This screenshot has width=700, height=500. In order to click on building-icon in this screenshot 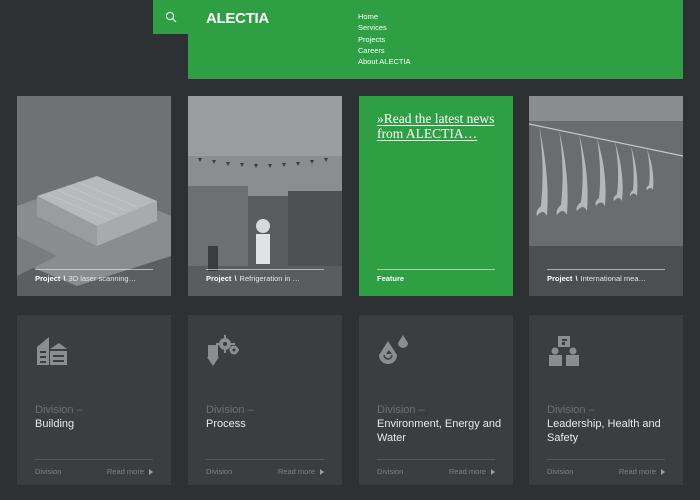, I will do `click(52, 351)`.